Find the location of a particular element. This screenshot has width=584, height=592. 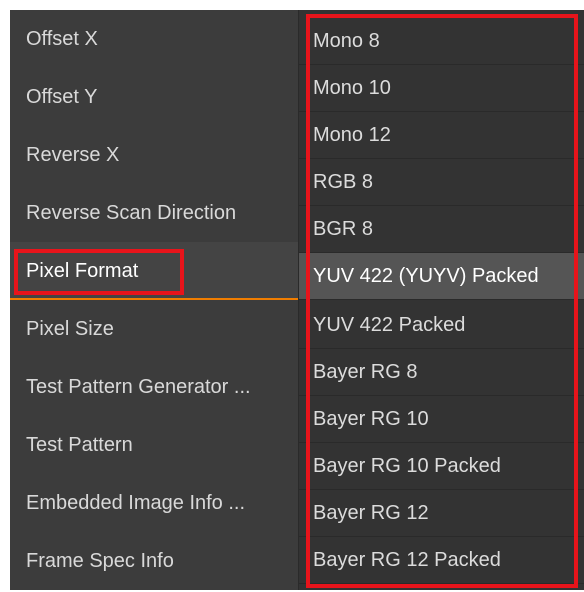

option-label: YUV 422 (YUYV) Packed is located at coordinates (426, 276).